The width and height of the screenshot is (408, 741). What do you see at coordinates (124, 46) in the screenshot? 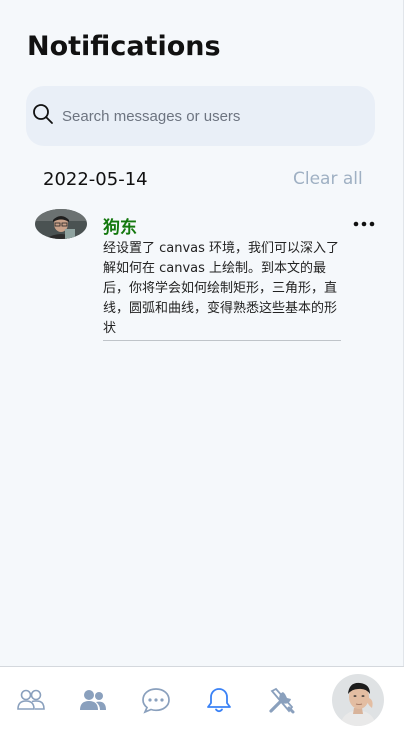
I see `page-title: Notifications` at bounding box center [124, 46].